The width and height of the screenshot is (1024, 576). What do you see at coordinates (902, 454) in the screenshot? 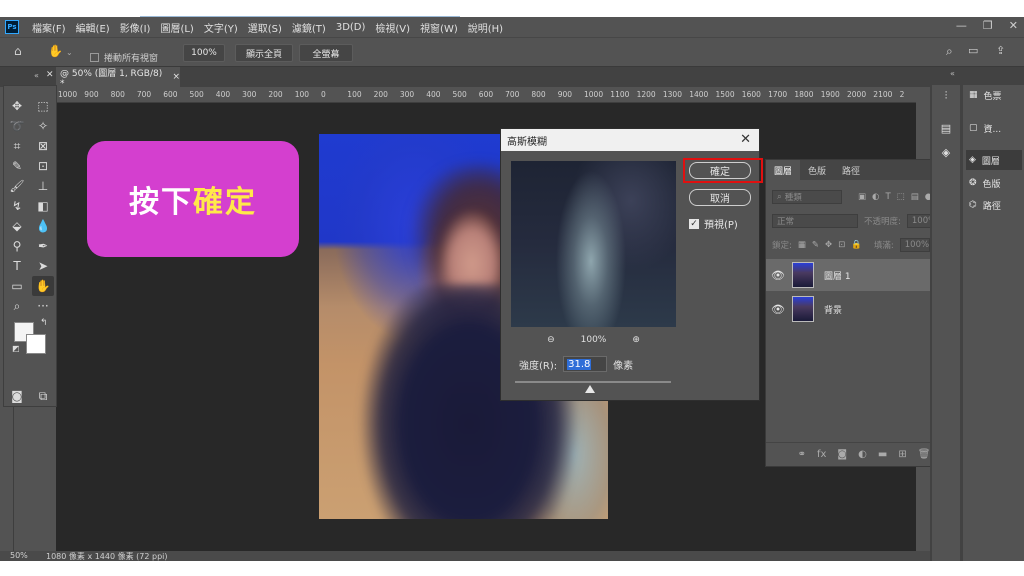
I see `new-layer-icon: ⊞` at bounding box center [902, 454].